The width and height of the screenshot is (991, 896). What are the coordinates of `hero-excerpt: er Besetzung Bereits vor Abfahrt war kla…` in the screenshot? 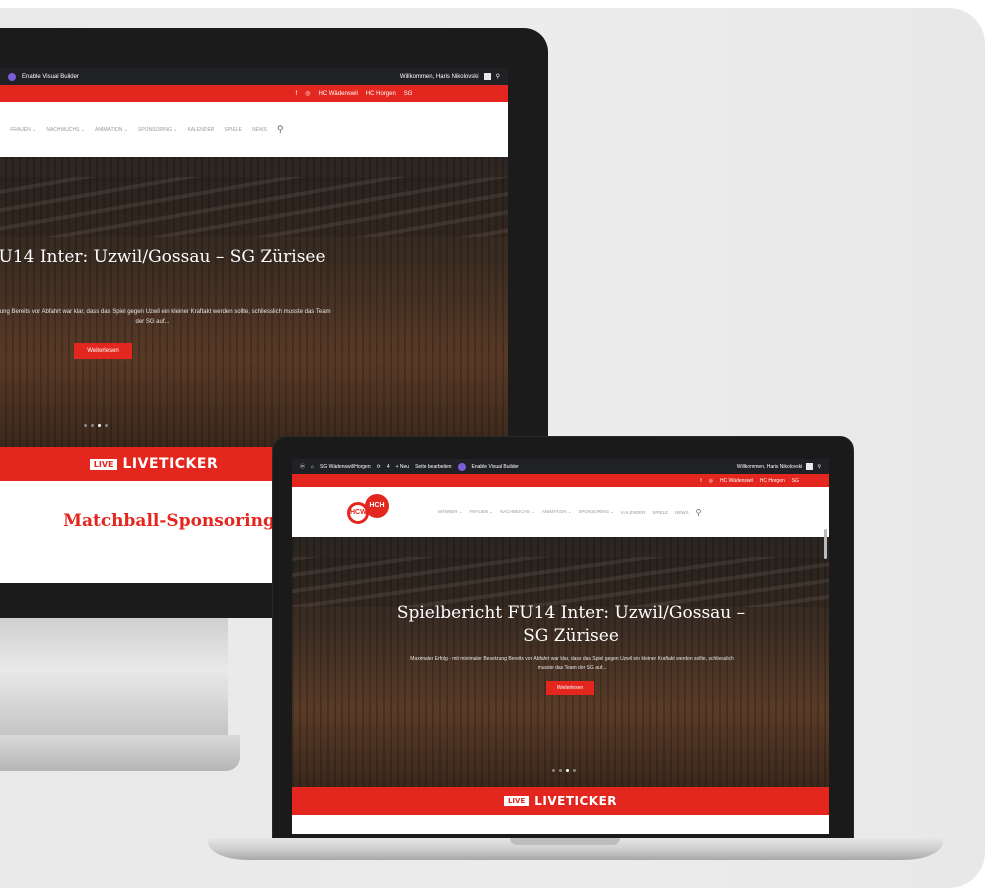 It's located at (165, 317).